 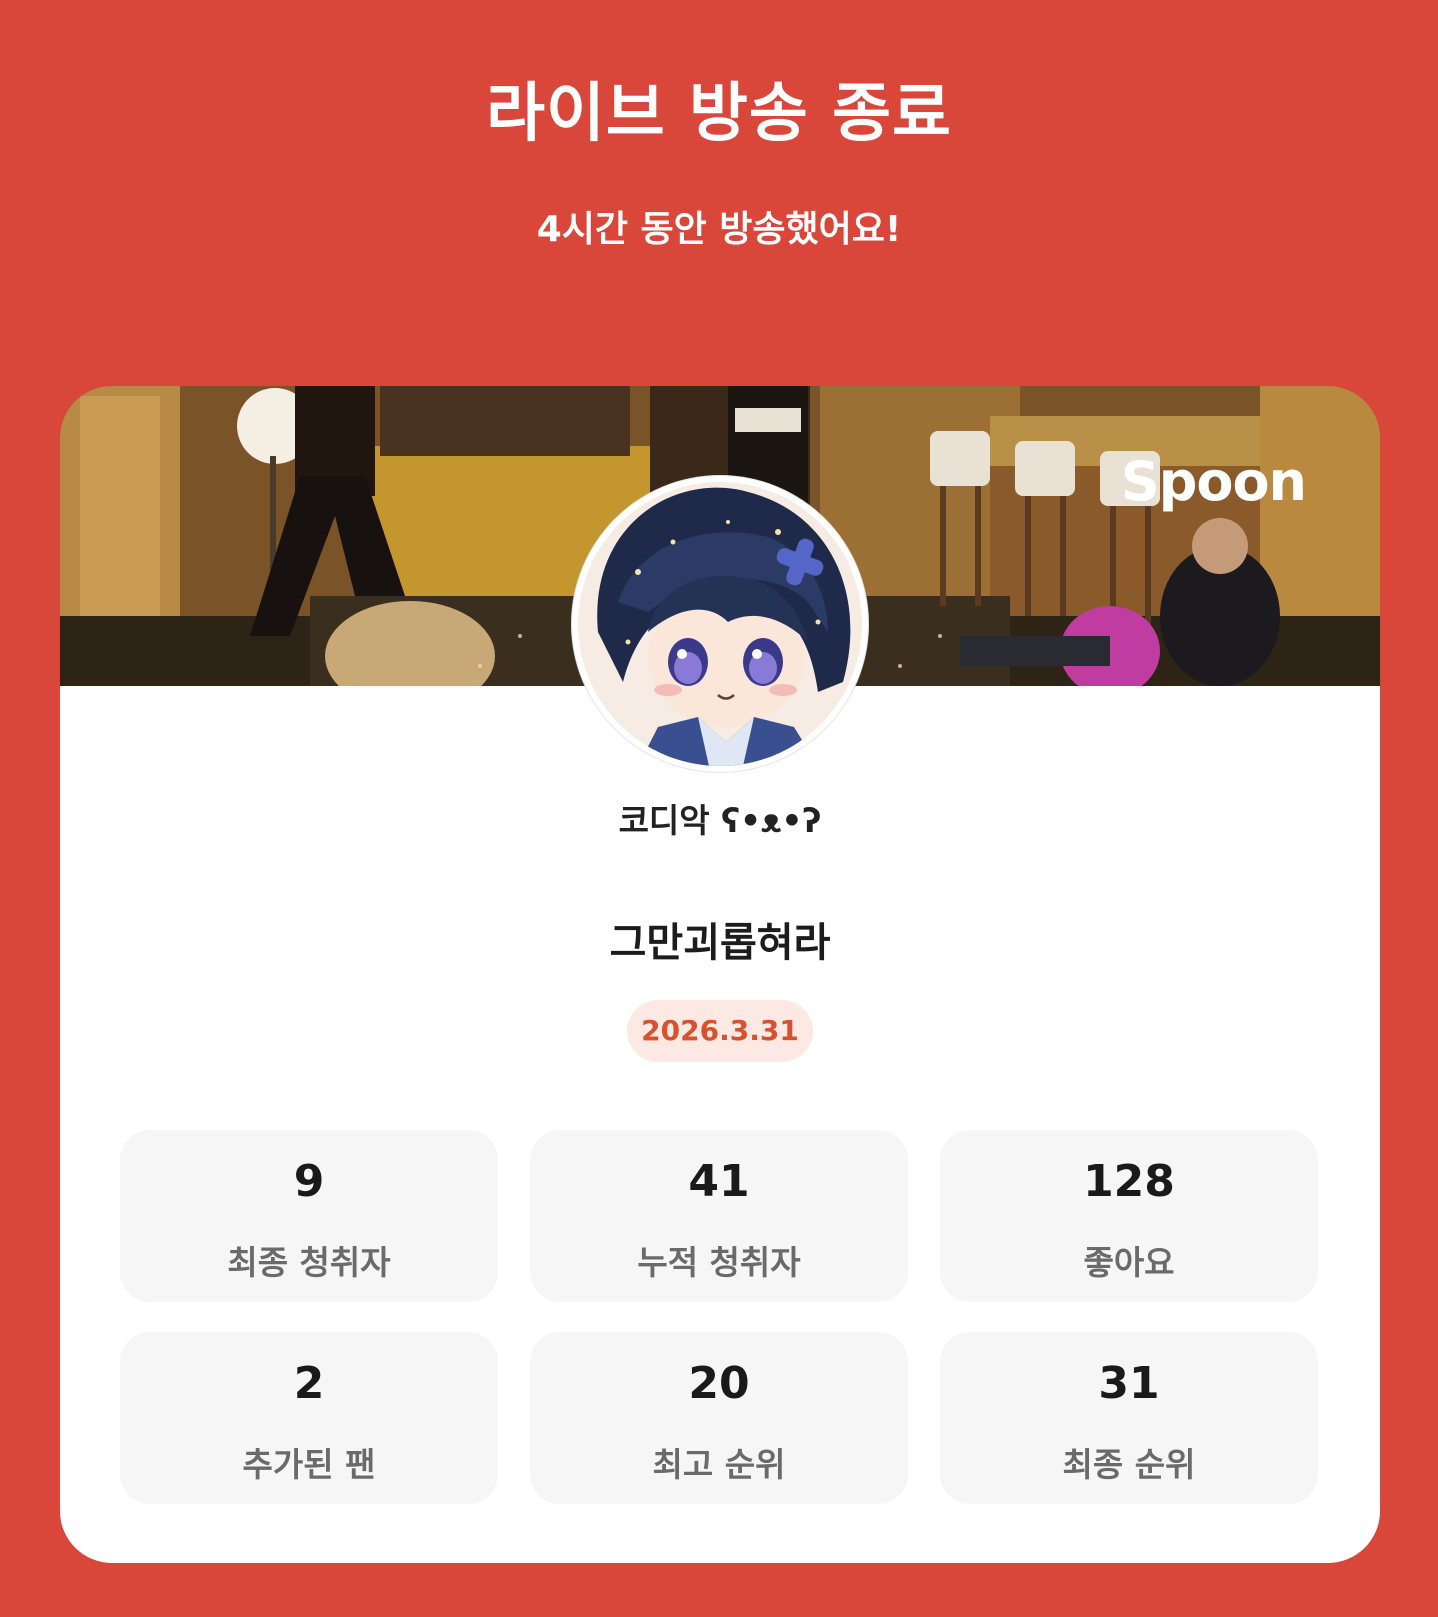 What do you see at coordinates (720, 820) in the screenshot?
I see `streamer-name: 코디악 ʕ•ᴥ•ʔ` at bounding box center [720, 820].